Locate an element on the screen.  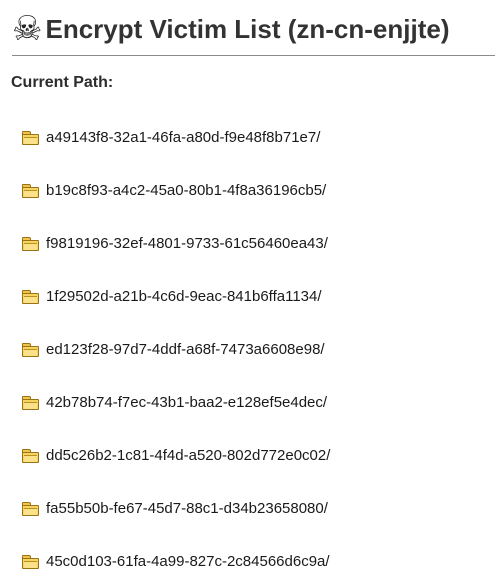
directory-link: dd5c26b2-1c81-4f4d-a520-802d772e0c02/ is located at coordinates (188, 455).